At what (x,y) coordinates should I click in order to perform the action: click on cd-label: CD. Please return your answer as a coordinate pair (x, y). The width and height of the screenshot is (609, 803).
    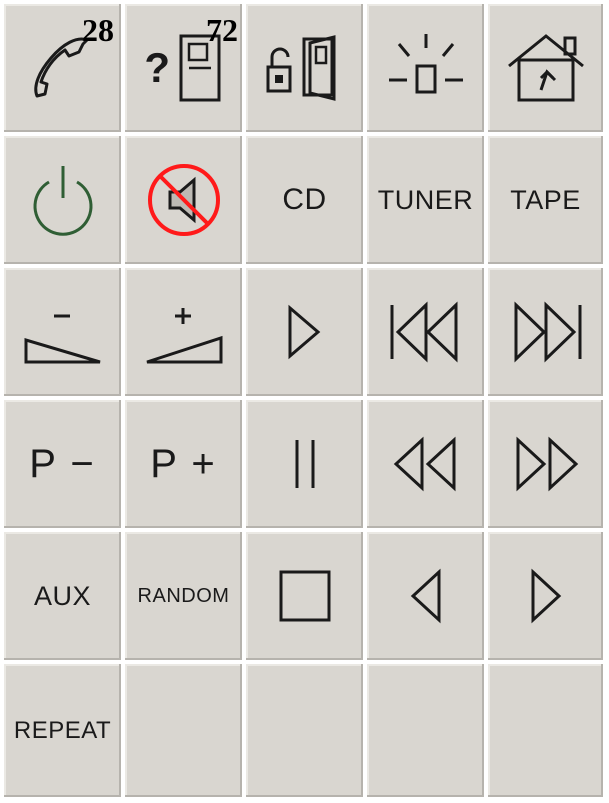
    Looking at the image, I should click on (304, 199).